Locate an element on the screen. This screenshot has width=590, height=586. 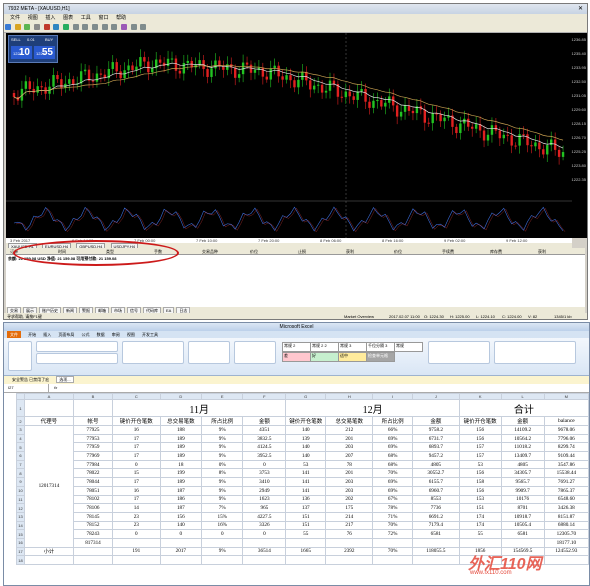
style-normal-2: 常规 2 is located at coordinates (296, 347).